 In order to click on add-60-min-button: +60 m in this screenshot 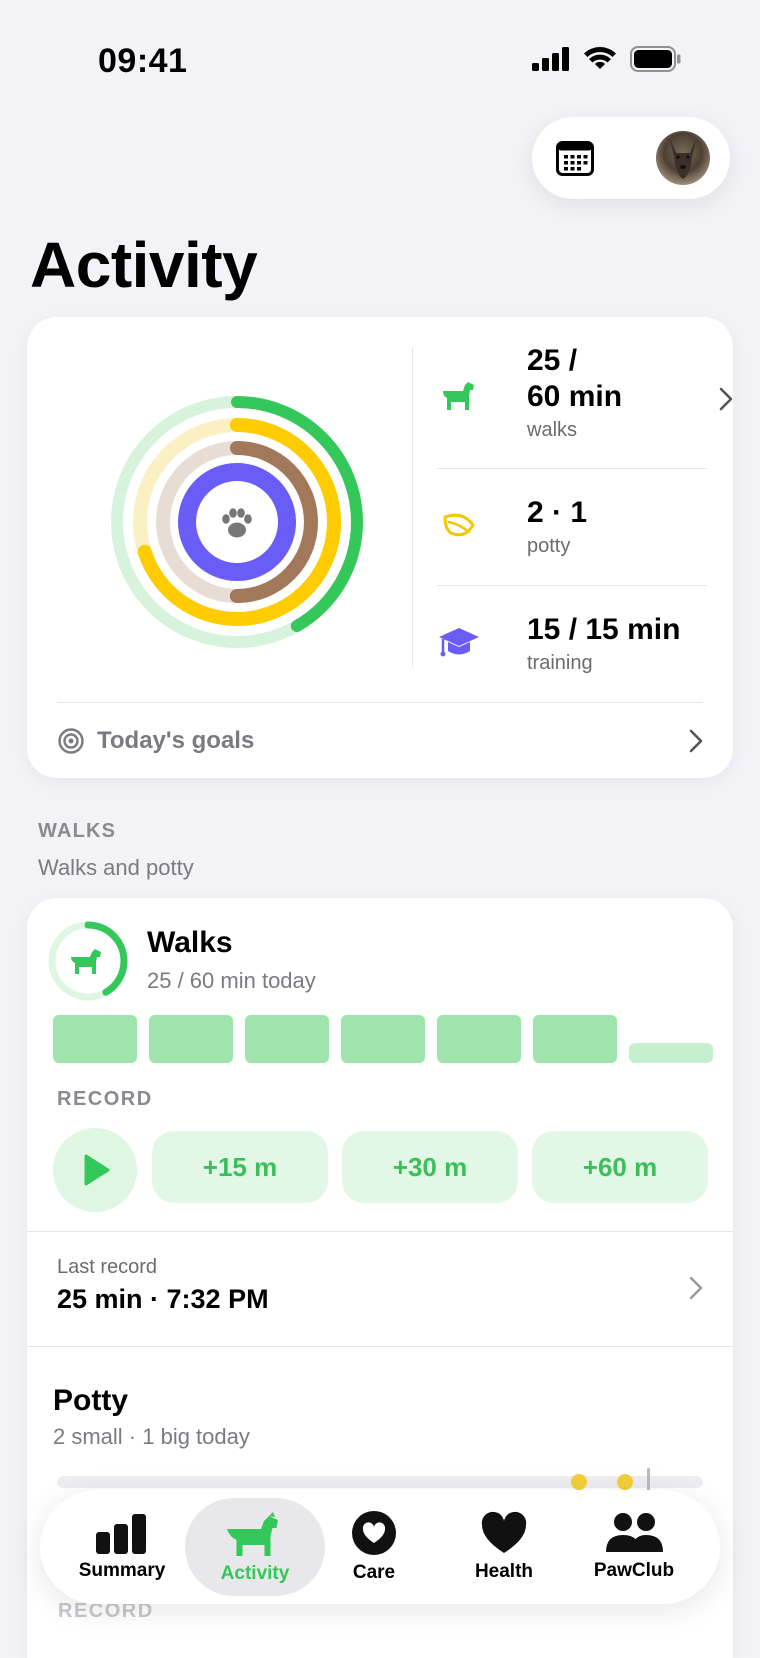, I will do `click(620, 1167)`.